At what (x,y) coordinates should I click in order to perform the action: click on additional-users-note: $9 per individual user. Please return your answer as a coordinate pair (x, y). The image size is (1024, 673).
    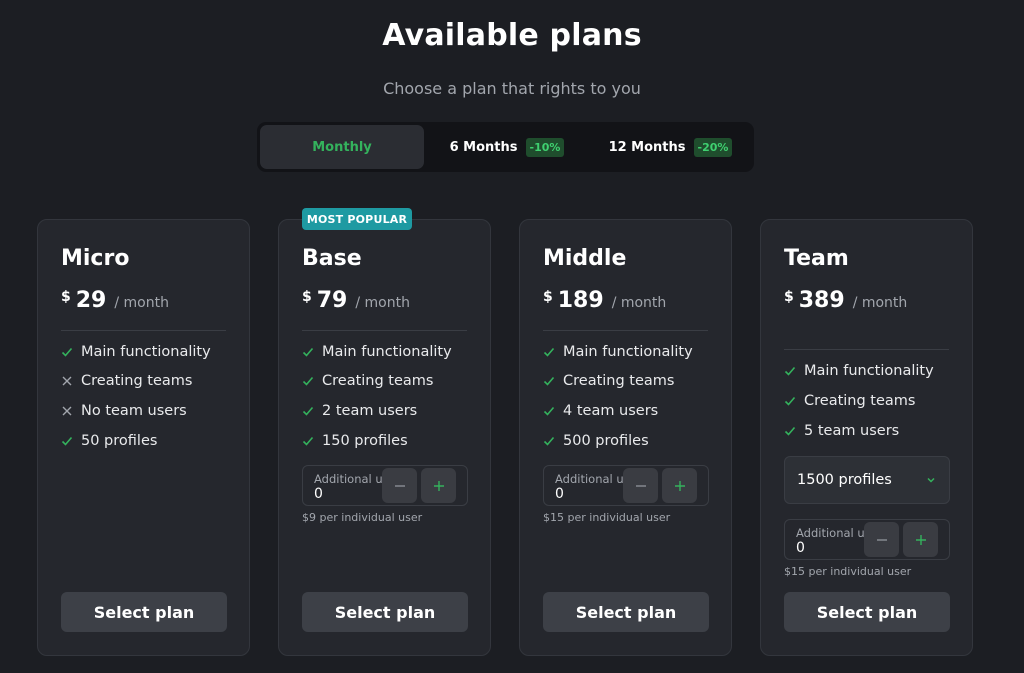
    Looking at the image, I should click on (362, 517).